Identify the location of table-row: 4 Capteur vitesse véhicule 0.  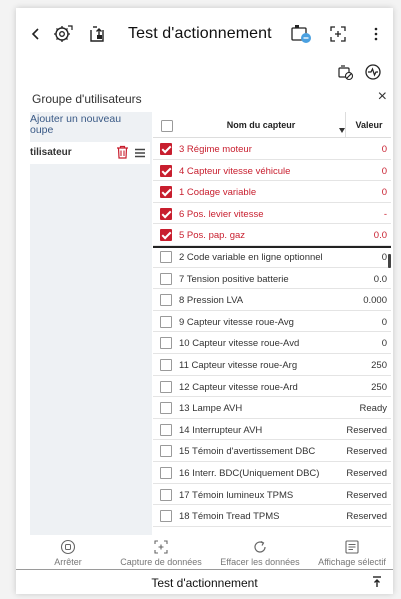
(272, 171).